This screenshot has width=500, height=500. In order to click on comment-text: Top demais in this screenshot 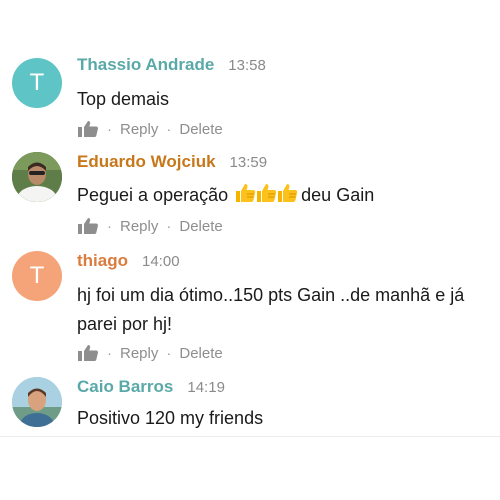, I will do `click(123, 99)`.